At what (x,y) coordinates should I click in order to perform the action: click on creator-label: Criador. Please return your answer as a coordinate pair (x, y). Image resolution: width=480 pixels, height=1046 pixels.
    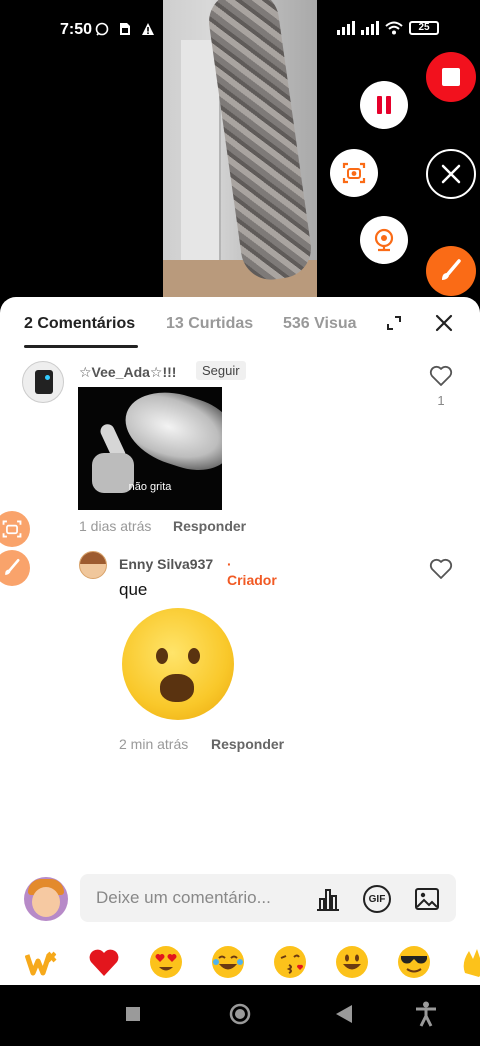
    Looking at the image, I should click on (252, 580).